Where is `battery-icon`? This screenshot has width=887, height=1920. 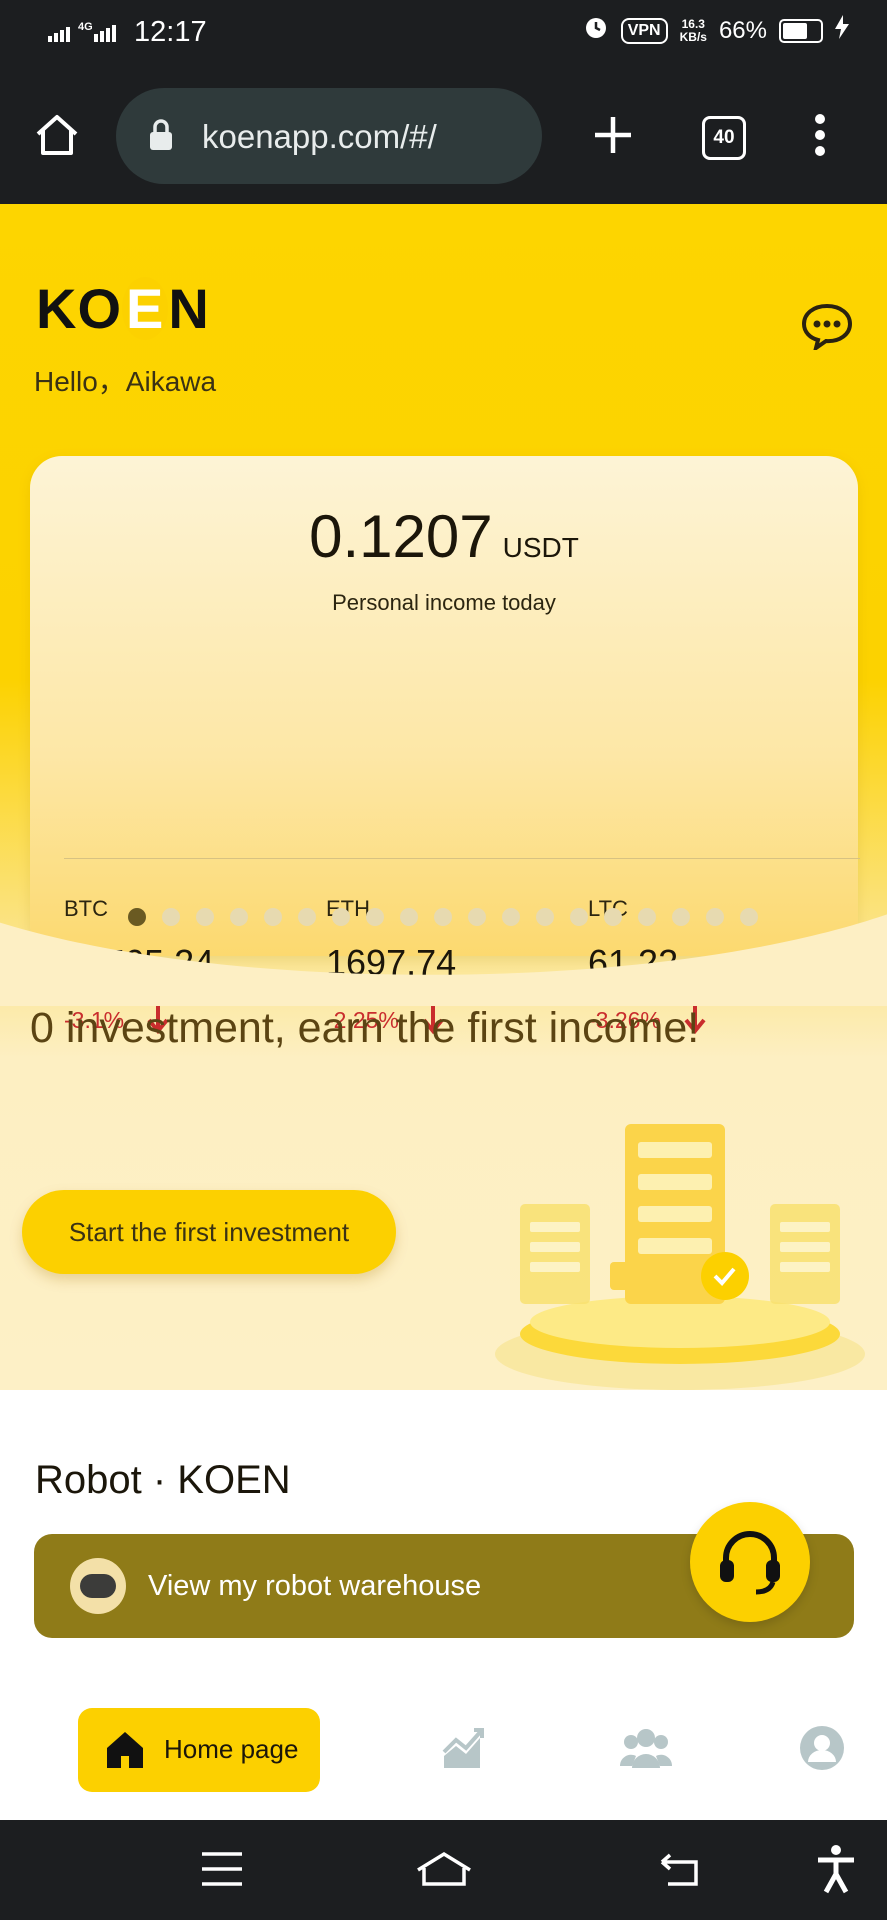 battery-icon is located at coordinates (801, 30).